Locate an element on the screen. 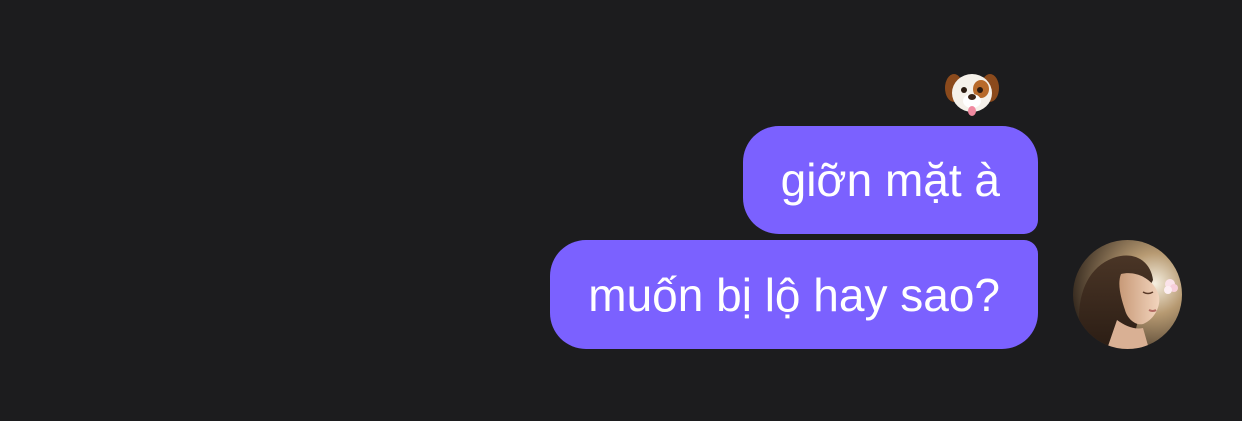  sender-avatar is located at coordinates (1127, 294).